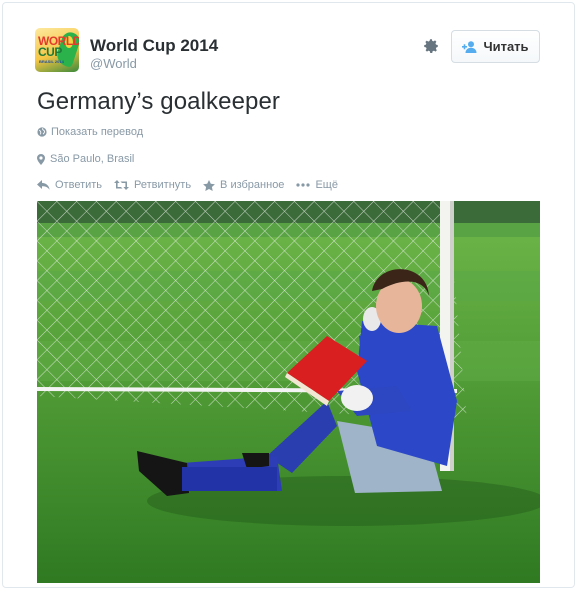 The image size is (579, 590). I want to click on avatar-logo-text-2: CUP, so click(50, 52).